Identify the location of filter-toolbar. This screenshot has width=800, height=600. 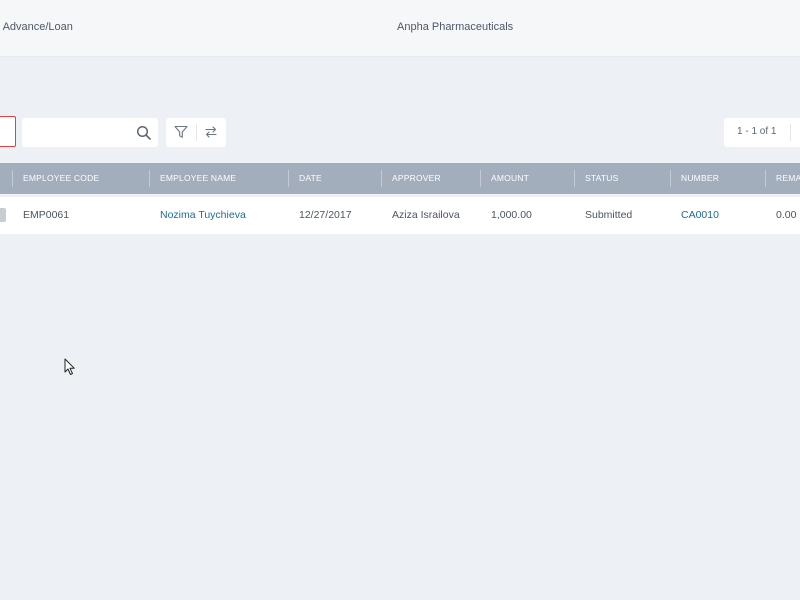
(196, 132).